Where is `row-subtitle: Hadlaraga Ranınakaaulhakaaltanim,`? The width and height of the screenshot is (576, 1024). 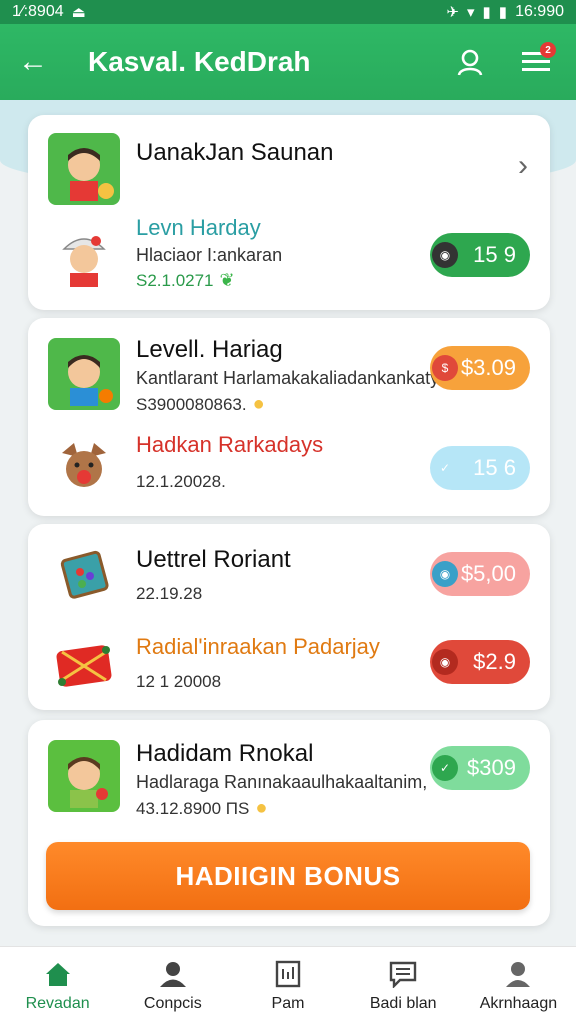
row-subtitle: Hadlaraga Ranınakaaulhakaaltanim, is located at coordinates (282, 782).